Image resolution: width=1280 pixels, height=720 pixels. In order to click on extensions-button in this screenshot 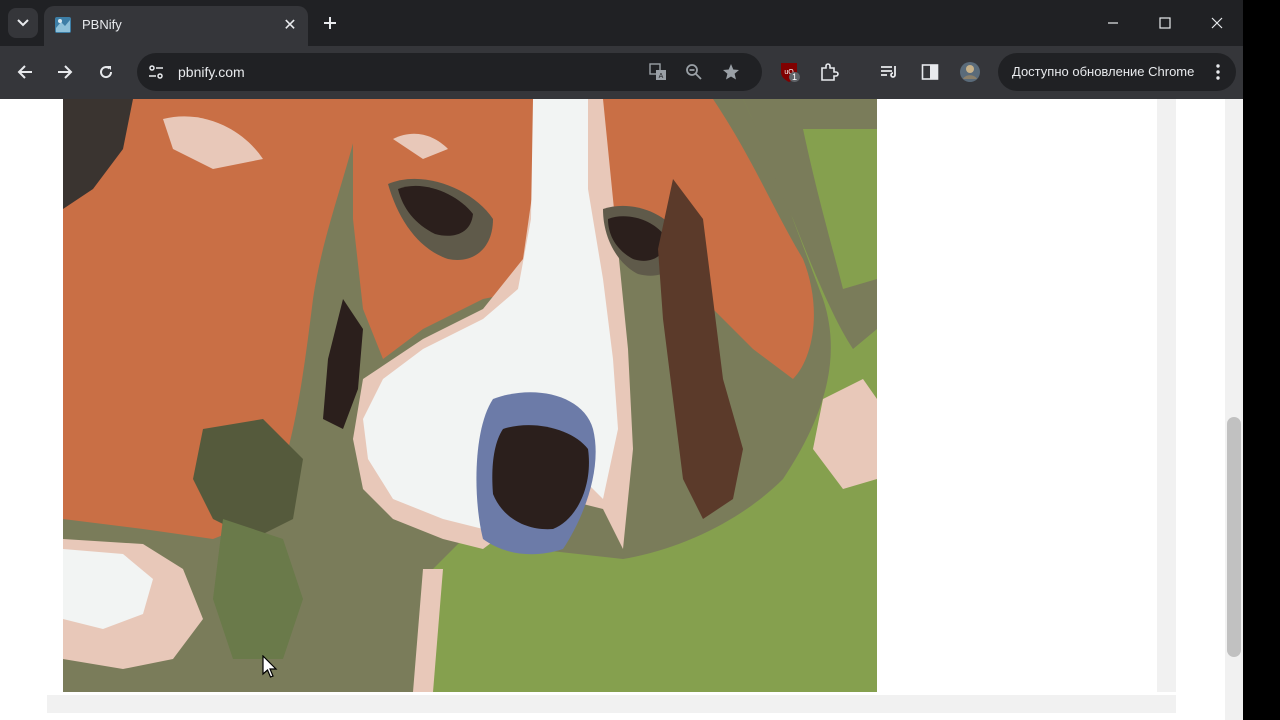, I will do `click(829, 72)`.